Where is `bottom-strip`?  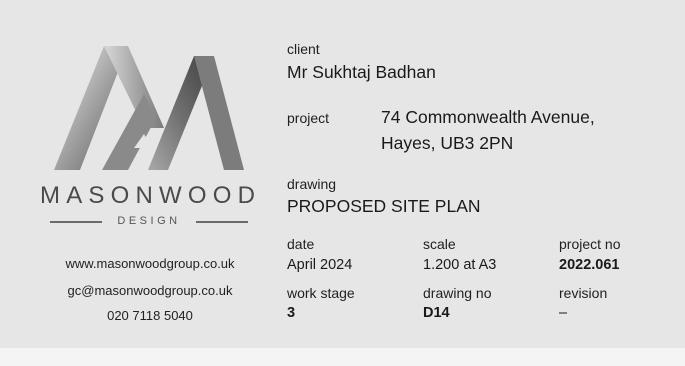 bottom-strip is located at coordinates (342, 357).